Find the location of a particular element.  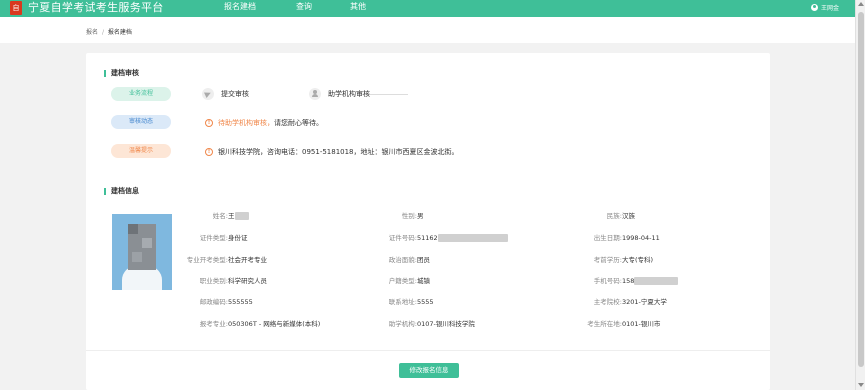

info-field-value: 团员 is located at coordinates (423, 260).